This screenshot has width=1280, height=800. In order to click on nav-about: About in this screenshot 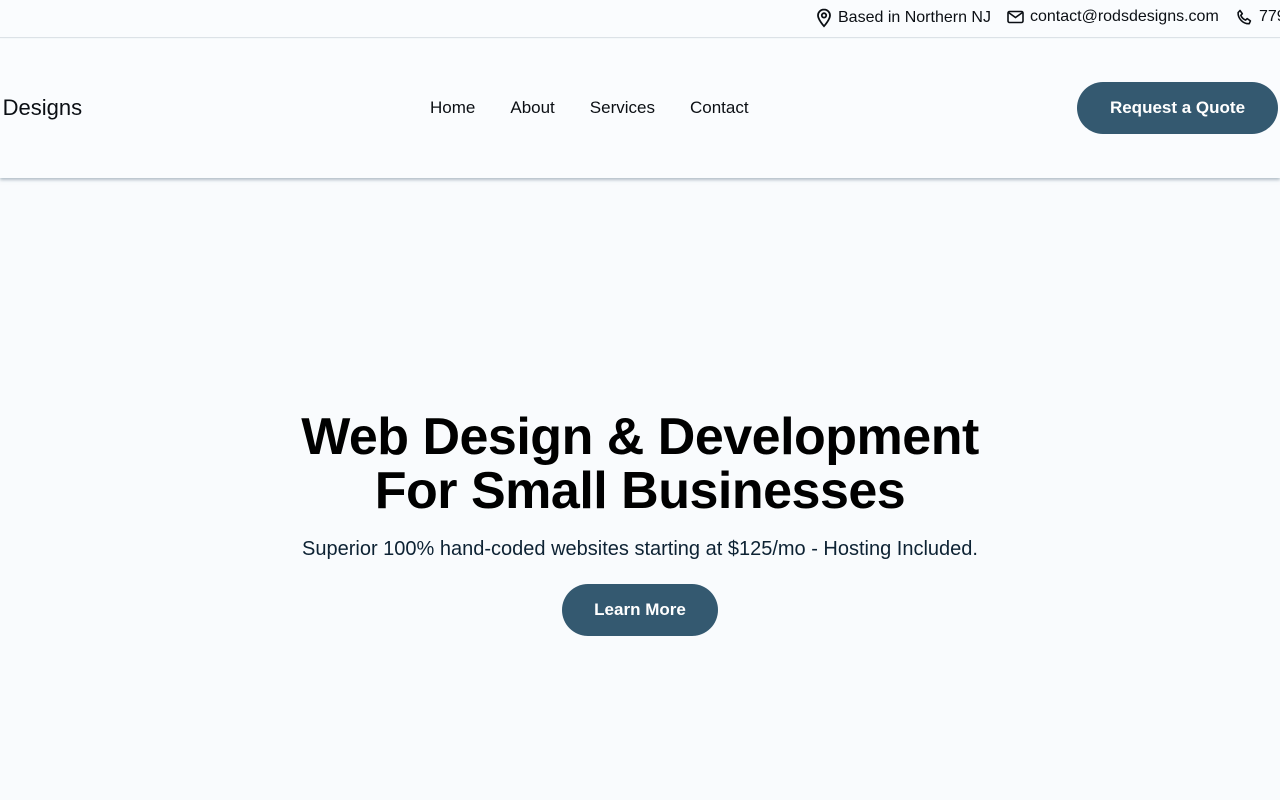, I will do `click(532, 108)`.